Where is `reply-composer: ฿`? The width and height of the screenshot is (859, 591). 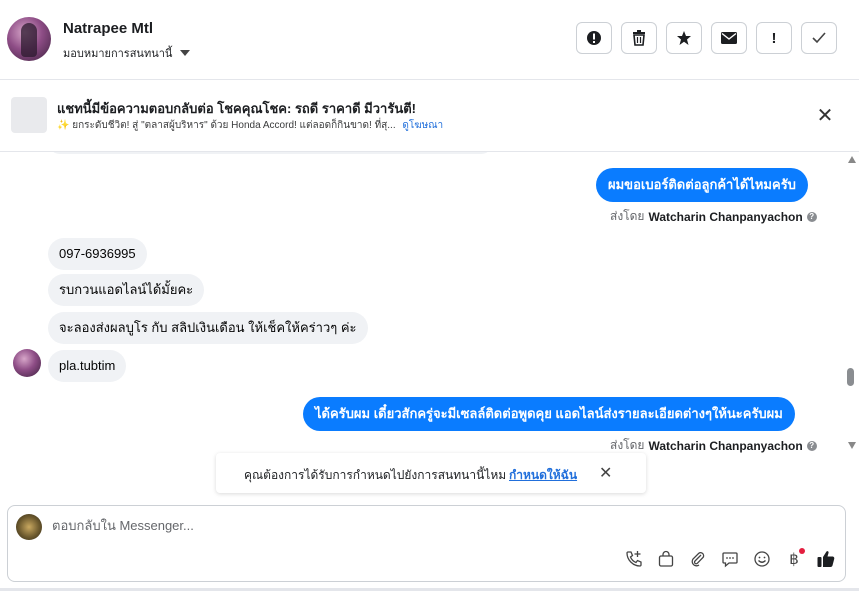 reply-composer: ฿ is located at coordinates (426, 543).